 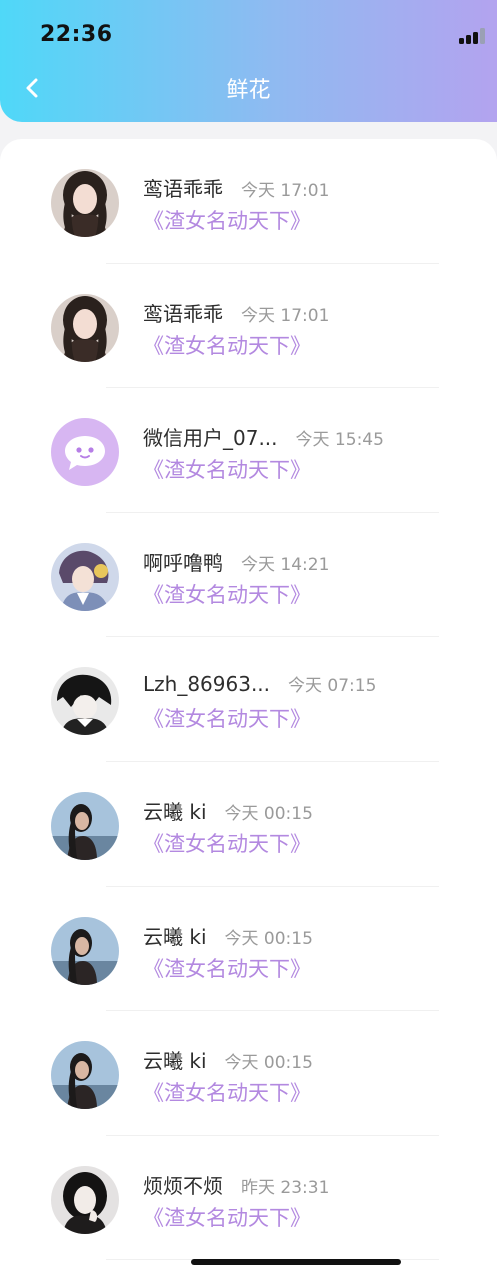 What do you see at coordinates (248, 699) in the screenshot?
I see `list-item: Lzh_86963... 今天 07:15 《渣女名动天下》` at bounding box center [248, 699].